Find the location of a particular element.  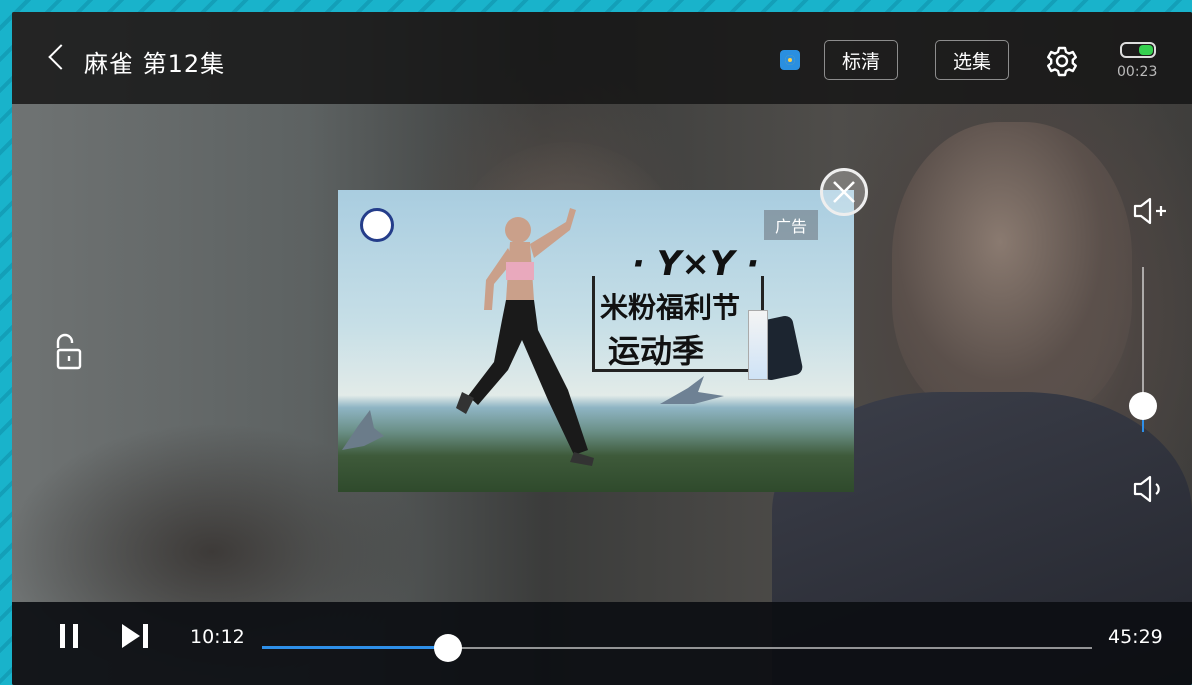

volume-up-icon is located at coordinates (1152, 211).